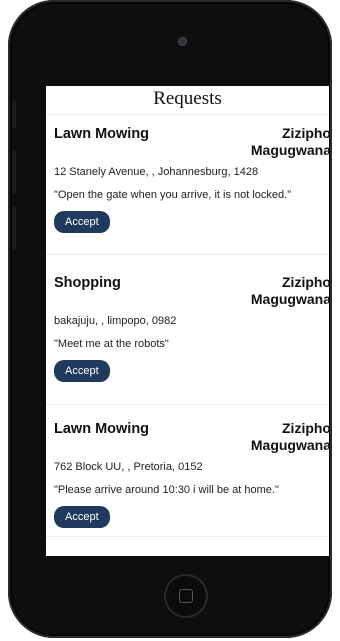 The image size is (340, 641). I want to click on mute-switch, so click(14, 114).